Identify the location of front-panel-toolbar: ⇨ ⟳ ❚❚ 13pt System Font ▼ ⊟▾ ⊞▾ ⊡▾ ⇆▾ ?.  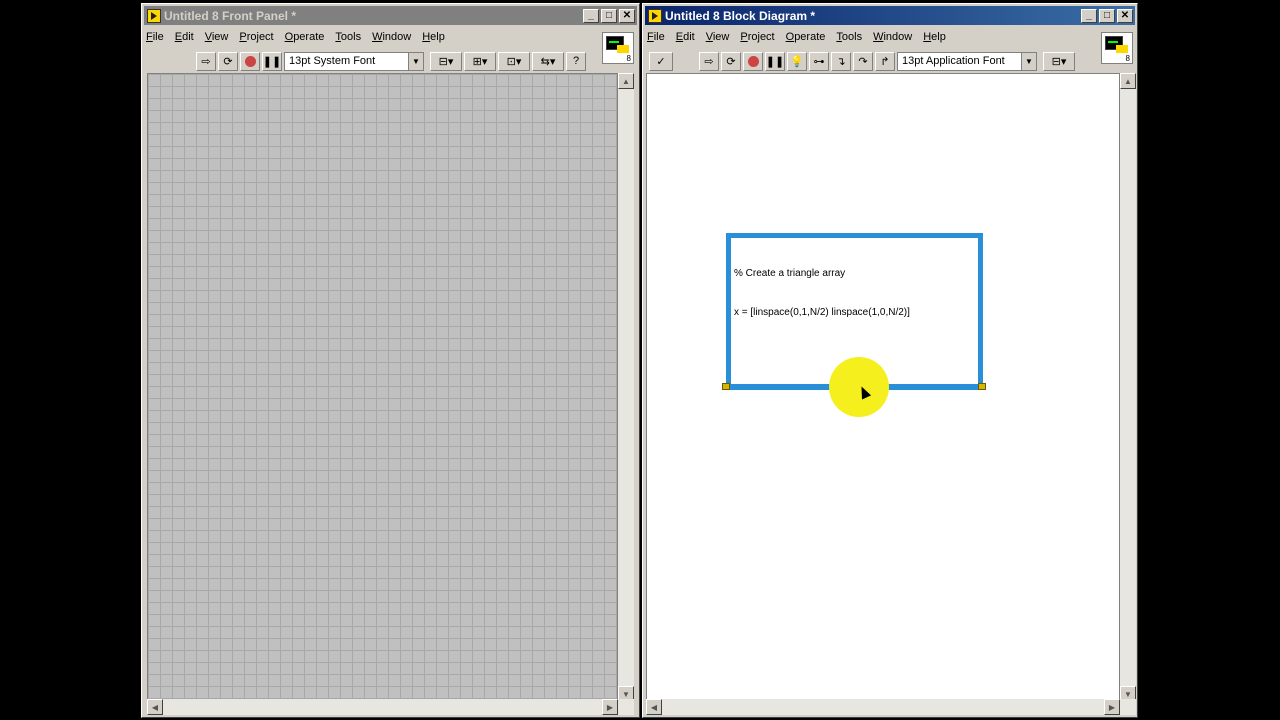
(392, 61).